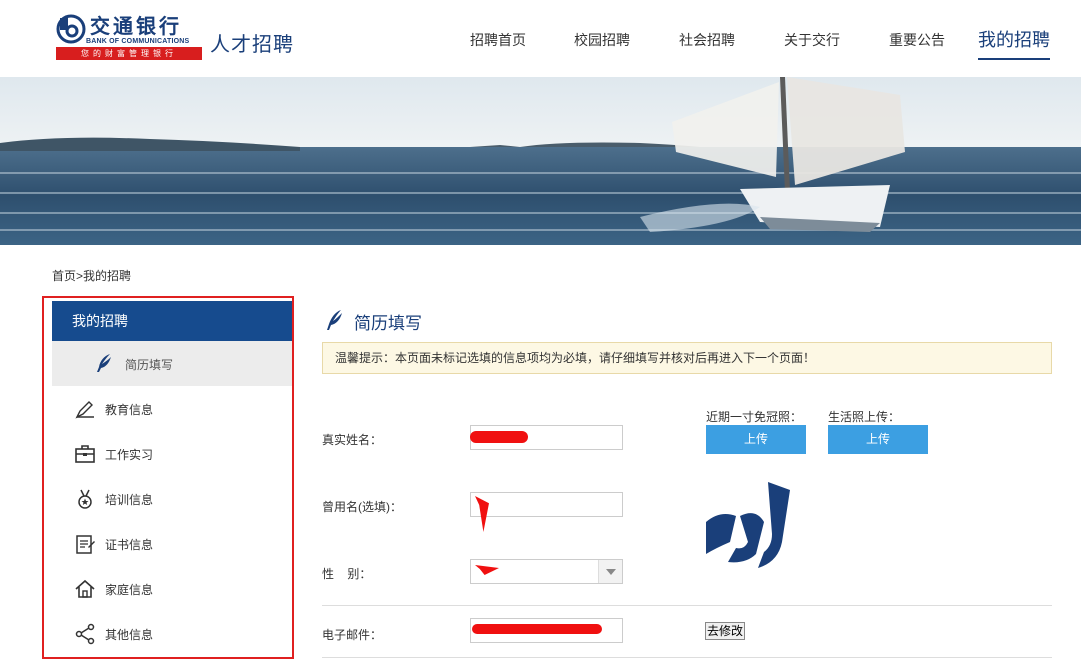 The height and width of the screenshot is (666, 1081). I want to click on photo-placeholder-image, so click(749, 525).